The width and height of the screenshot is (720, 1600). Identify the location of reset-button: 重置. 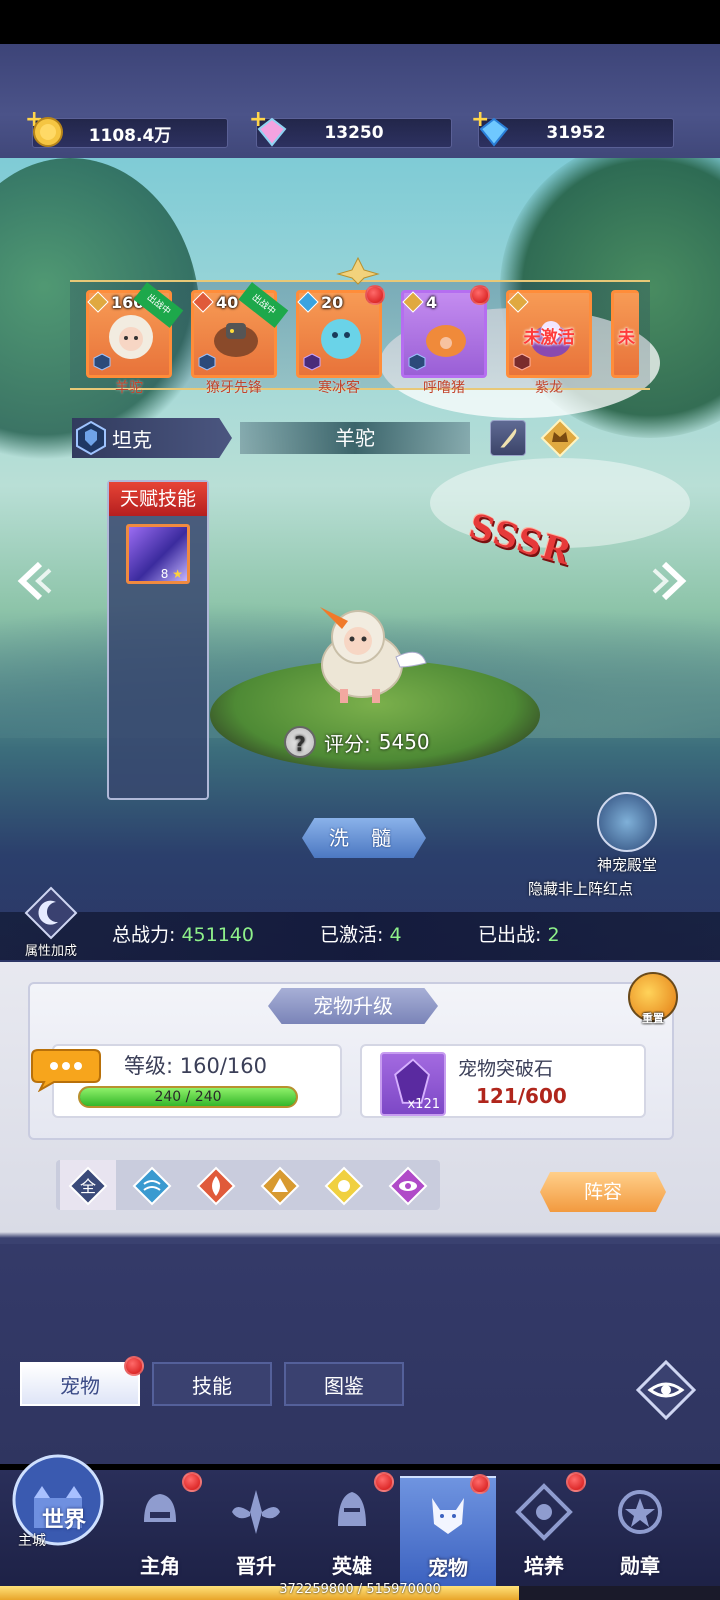
(653, 1002).